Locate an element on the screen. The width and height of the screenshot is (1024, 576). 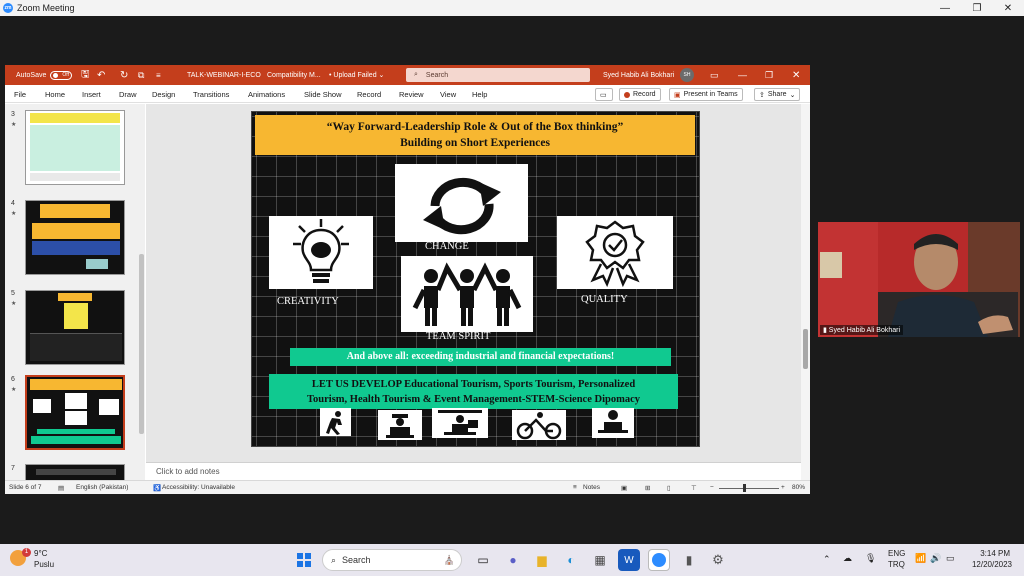
search-icon: ⌕ is located at coordinates (416, 74).